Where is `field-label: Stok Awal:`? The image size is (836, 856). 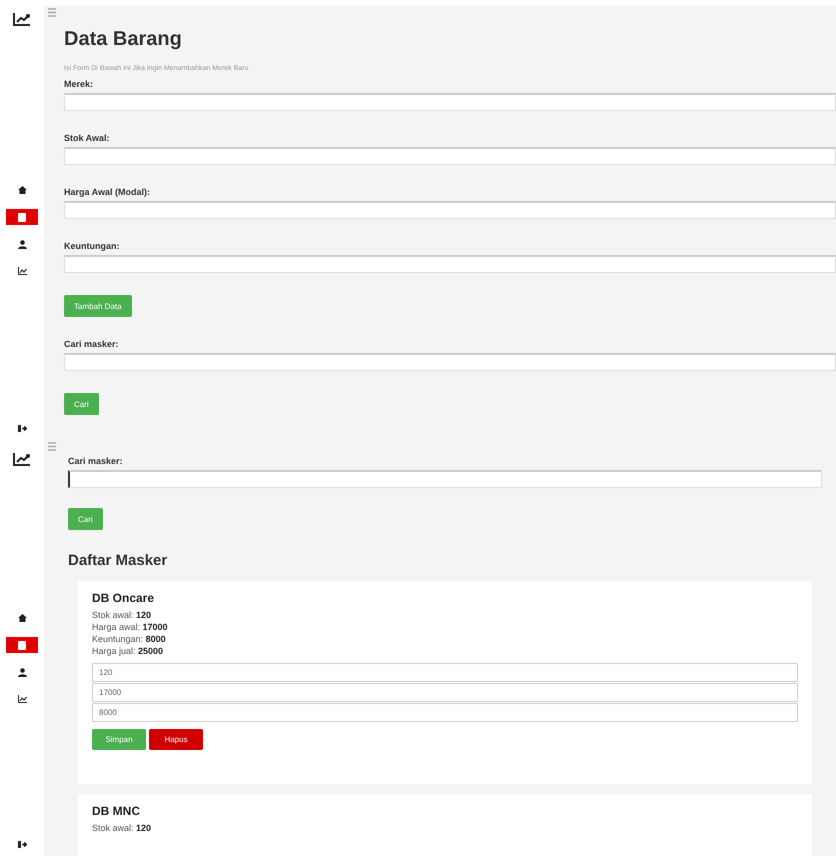
field-label: Stok Awal: is located at coordinates (87, 138).